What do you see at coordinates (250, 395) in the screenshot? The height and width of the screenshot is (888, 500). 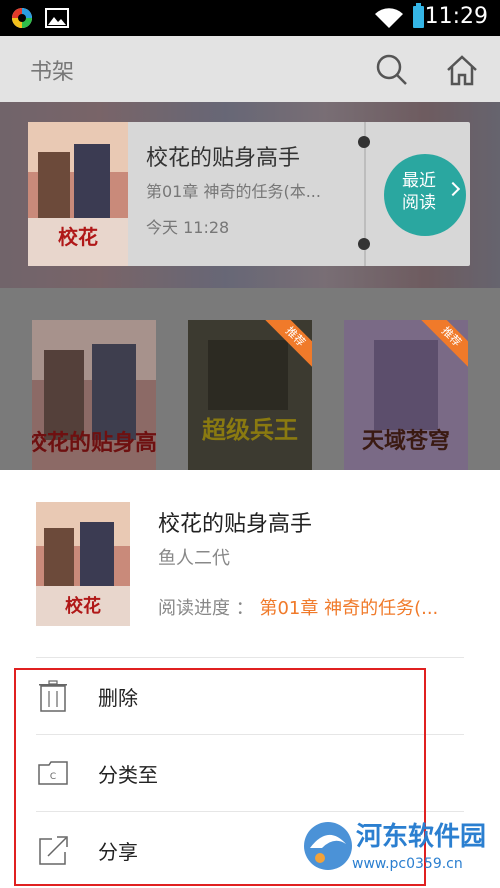 I see `book-item: 超级兵王 推荐` at bounding box center [250, 395].